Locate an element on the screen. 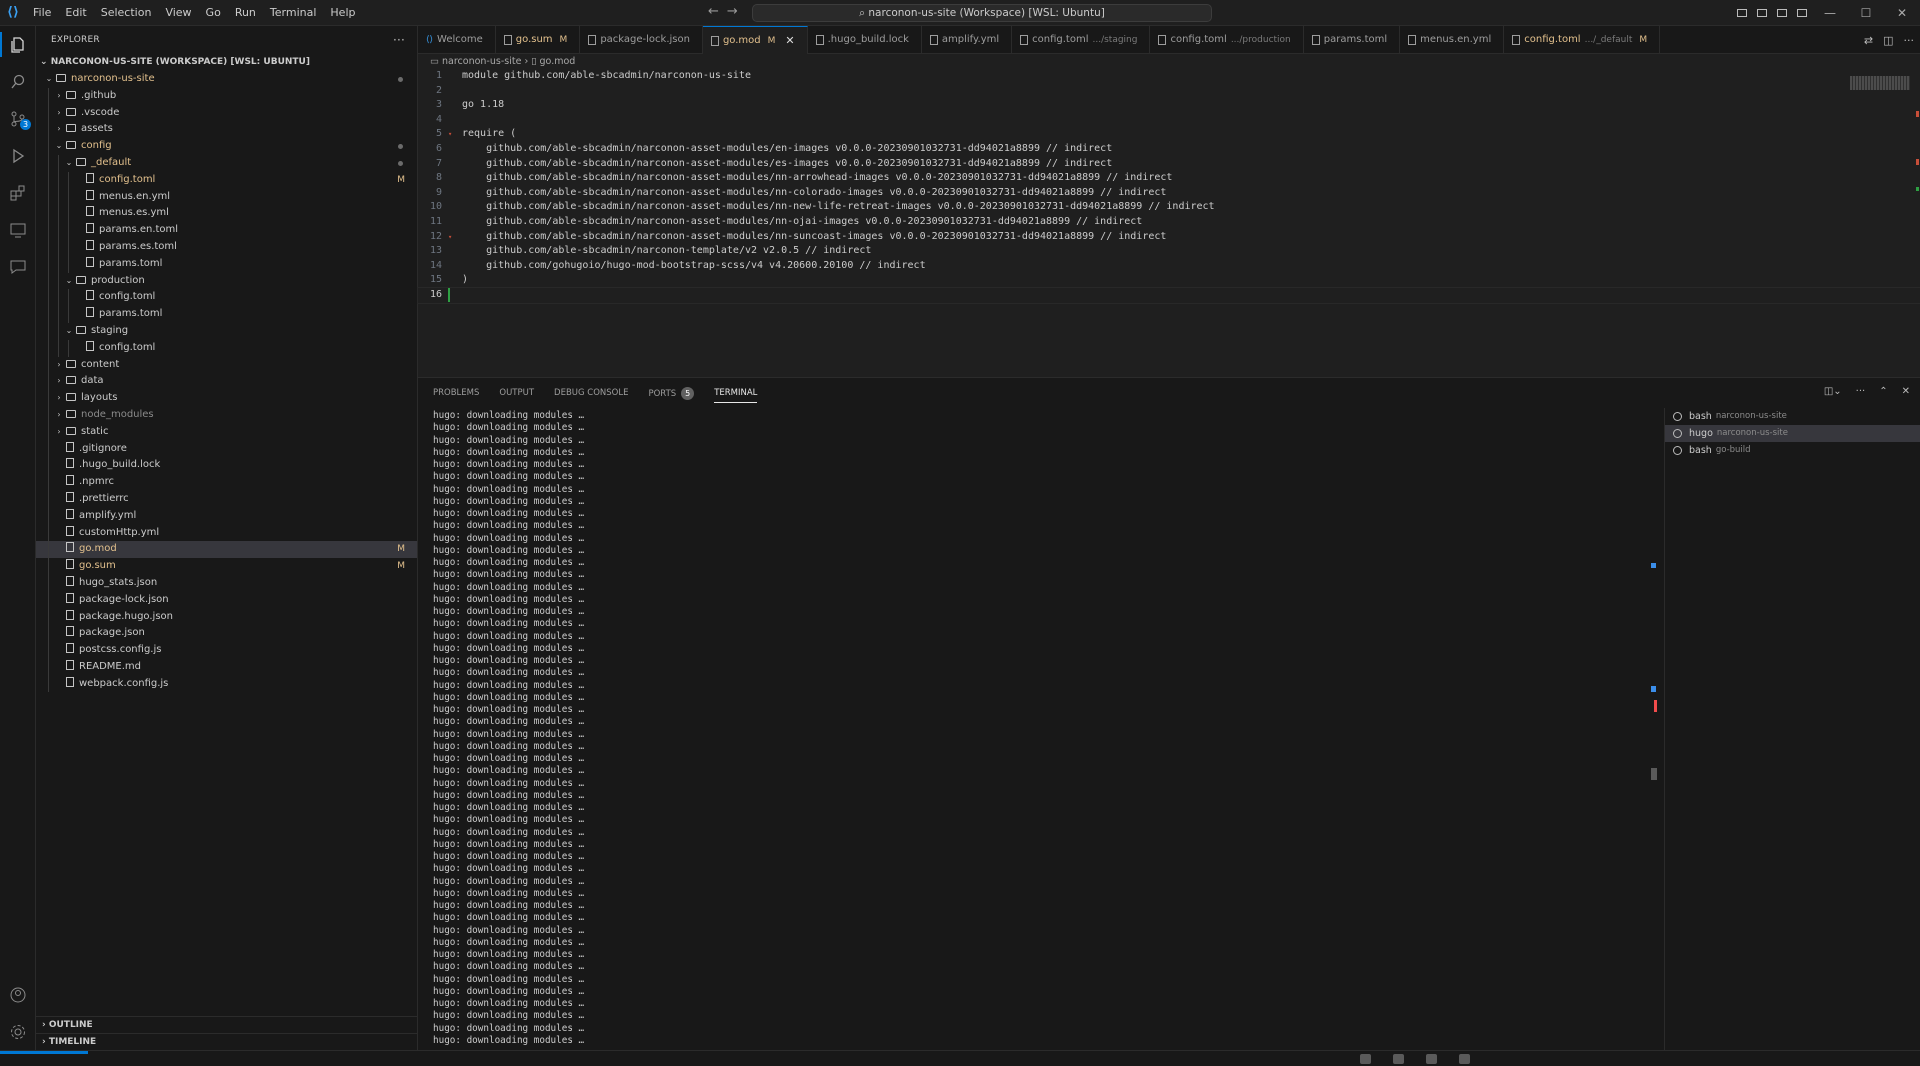 The height and width of the screenshot is (1066, 1920). menu-go: Go is located at coordinates (213, 13).